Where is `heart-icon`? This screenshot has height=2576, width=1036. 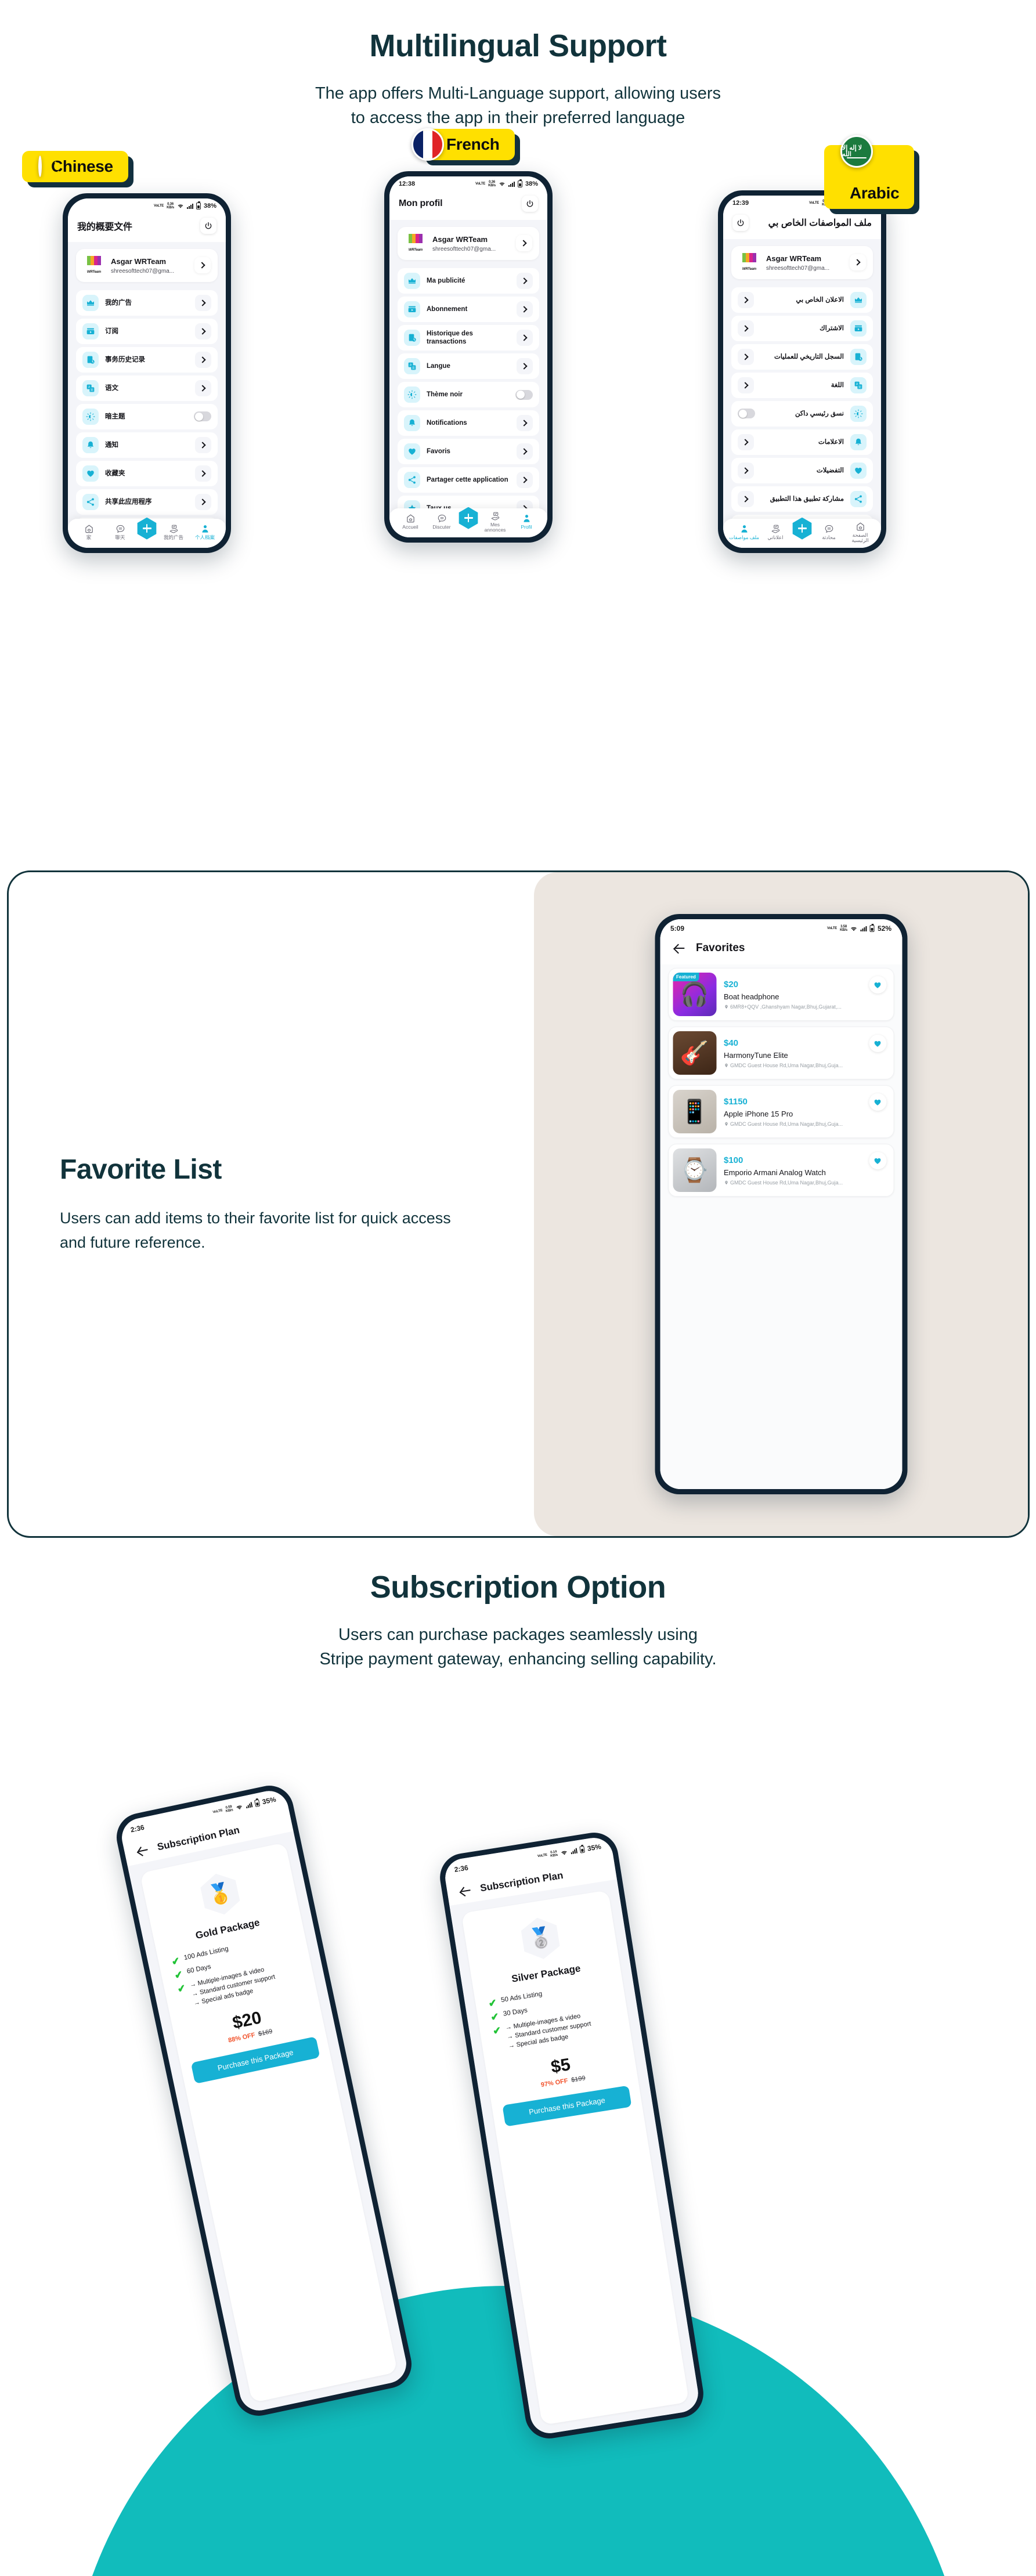 heart-icon is located at coordinates (877, 1102).